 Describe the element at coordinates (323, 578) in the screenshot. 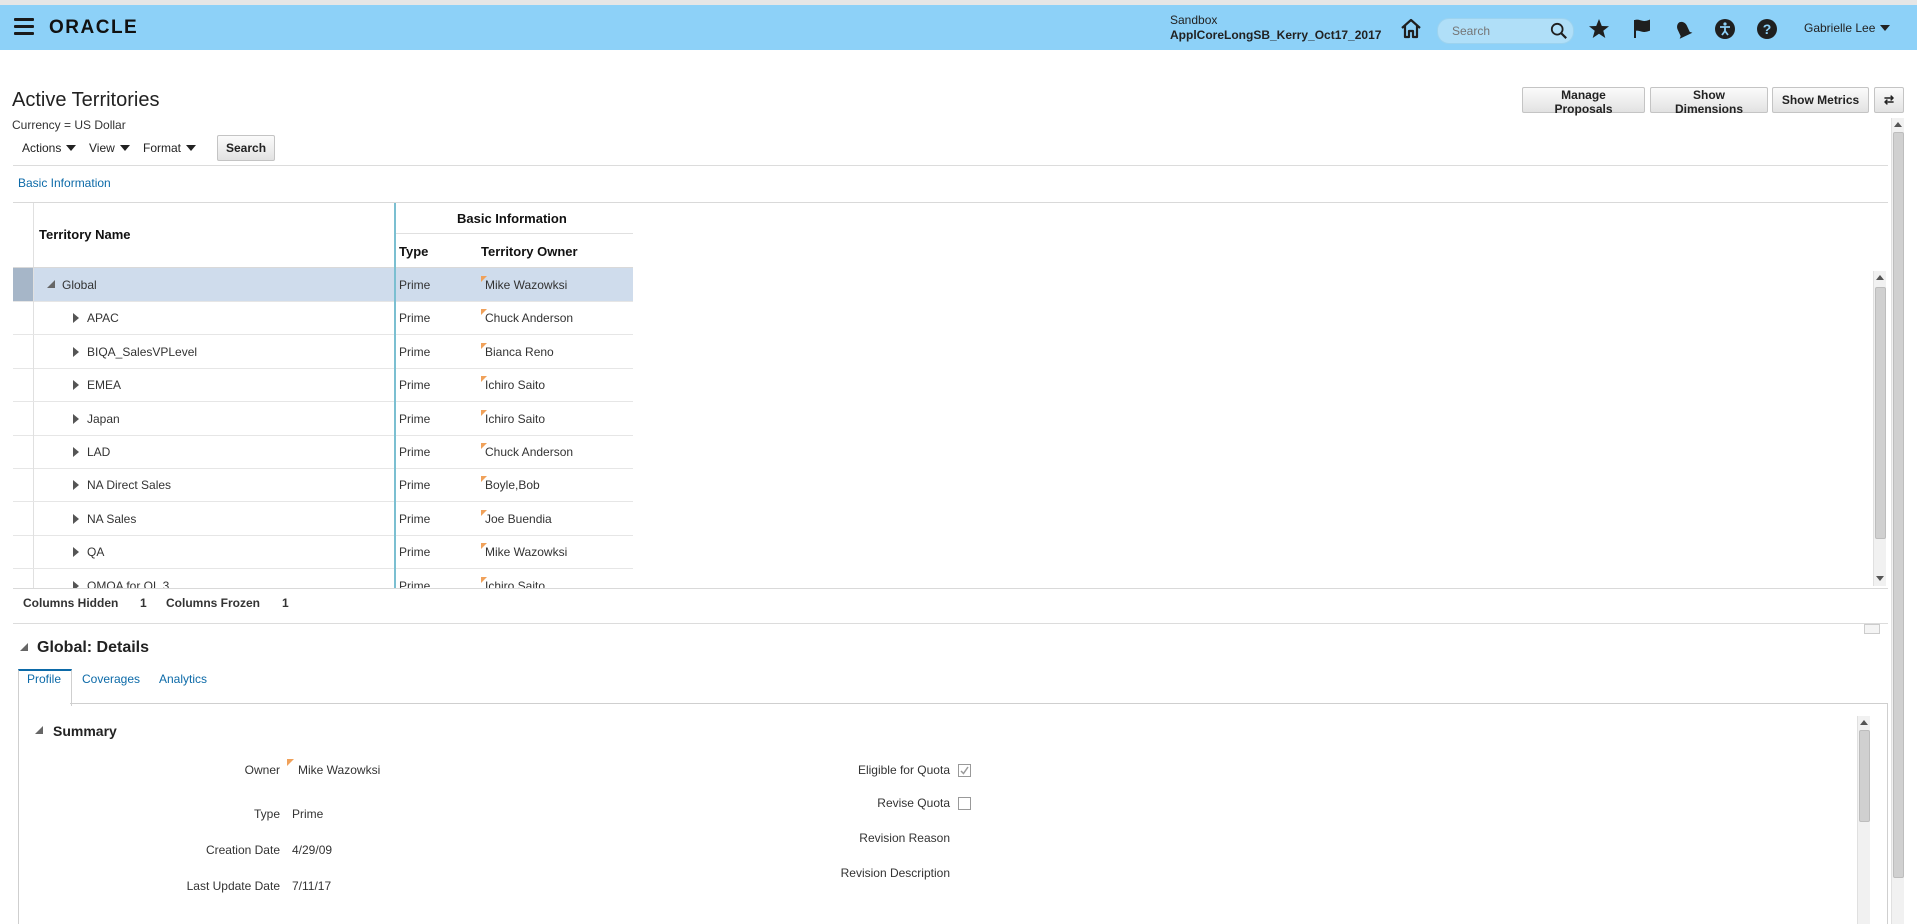

I see `table-row: QMQA for QL 3 Prime Ichiro Saito` at that location.